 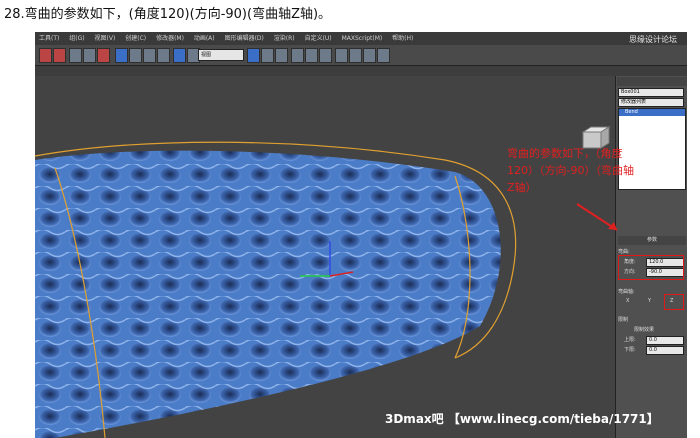 I want to click on graphite-tools-icon, so click(x=297, y=55).